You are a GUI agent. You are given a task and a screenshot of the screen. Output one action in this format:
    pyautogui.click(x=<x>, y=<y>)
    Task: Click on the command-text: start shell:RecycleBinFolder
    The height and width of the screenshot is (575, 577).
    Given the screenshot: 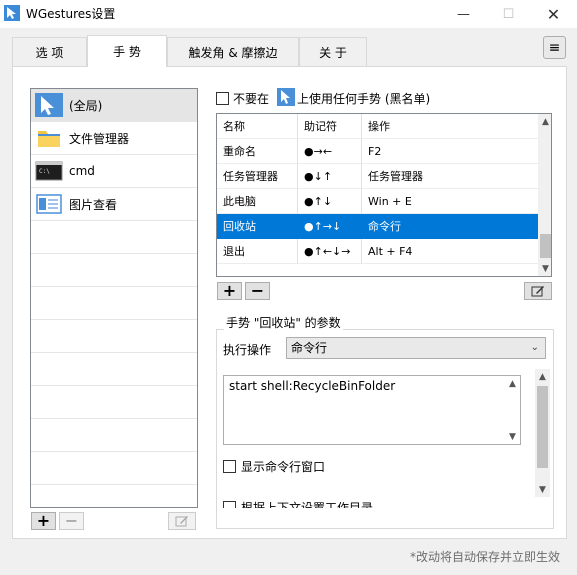 What is the action you would take?
    pyautogui.click(x=312, y=386)
    